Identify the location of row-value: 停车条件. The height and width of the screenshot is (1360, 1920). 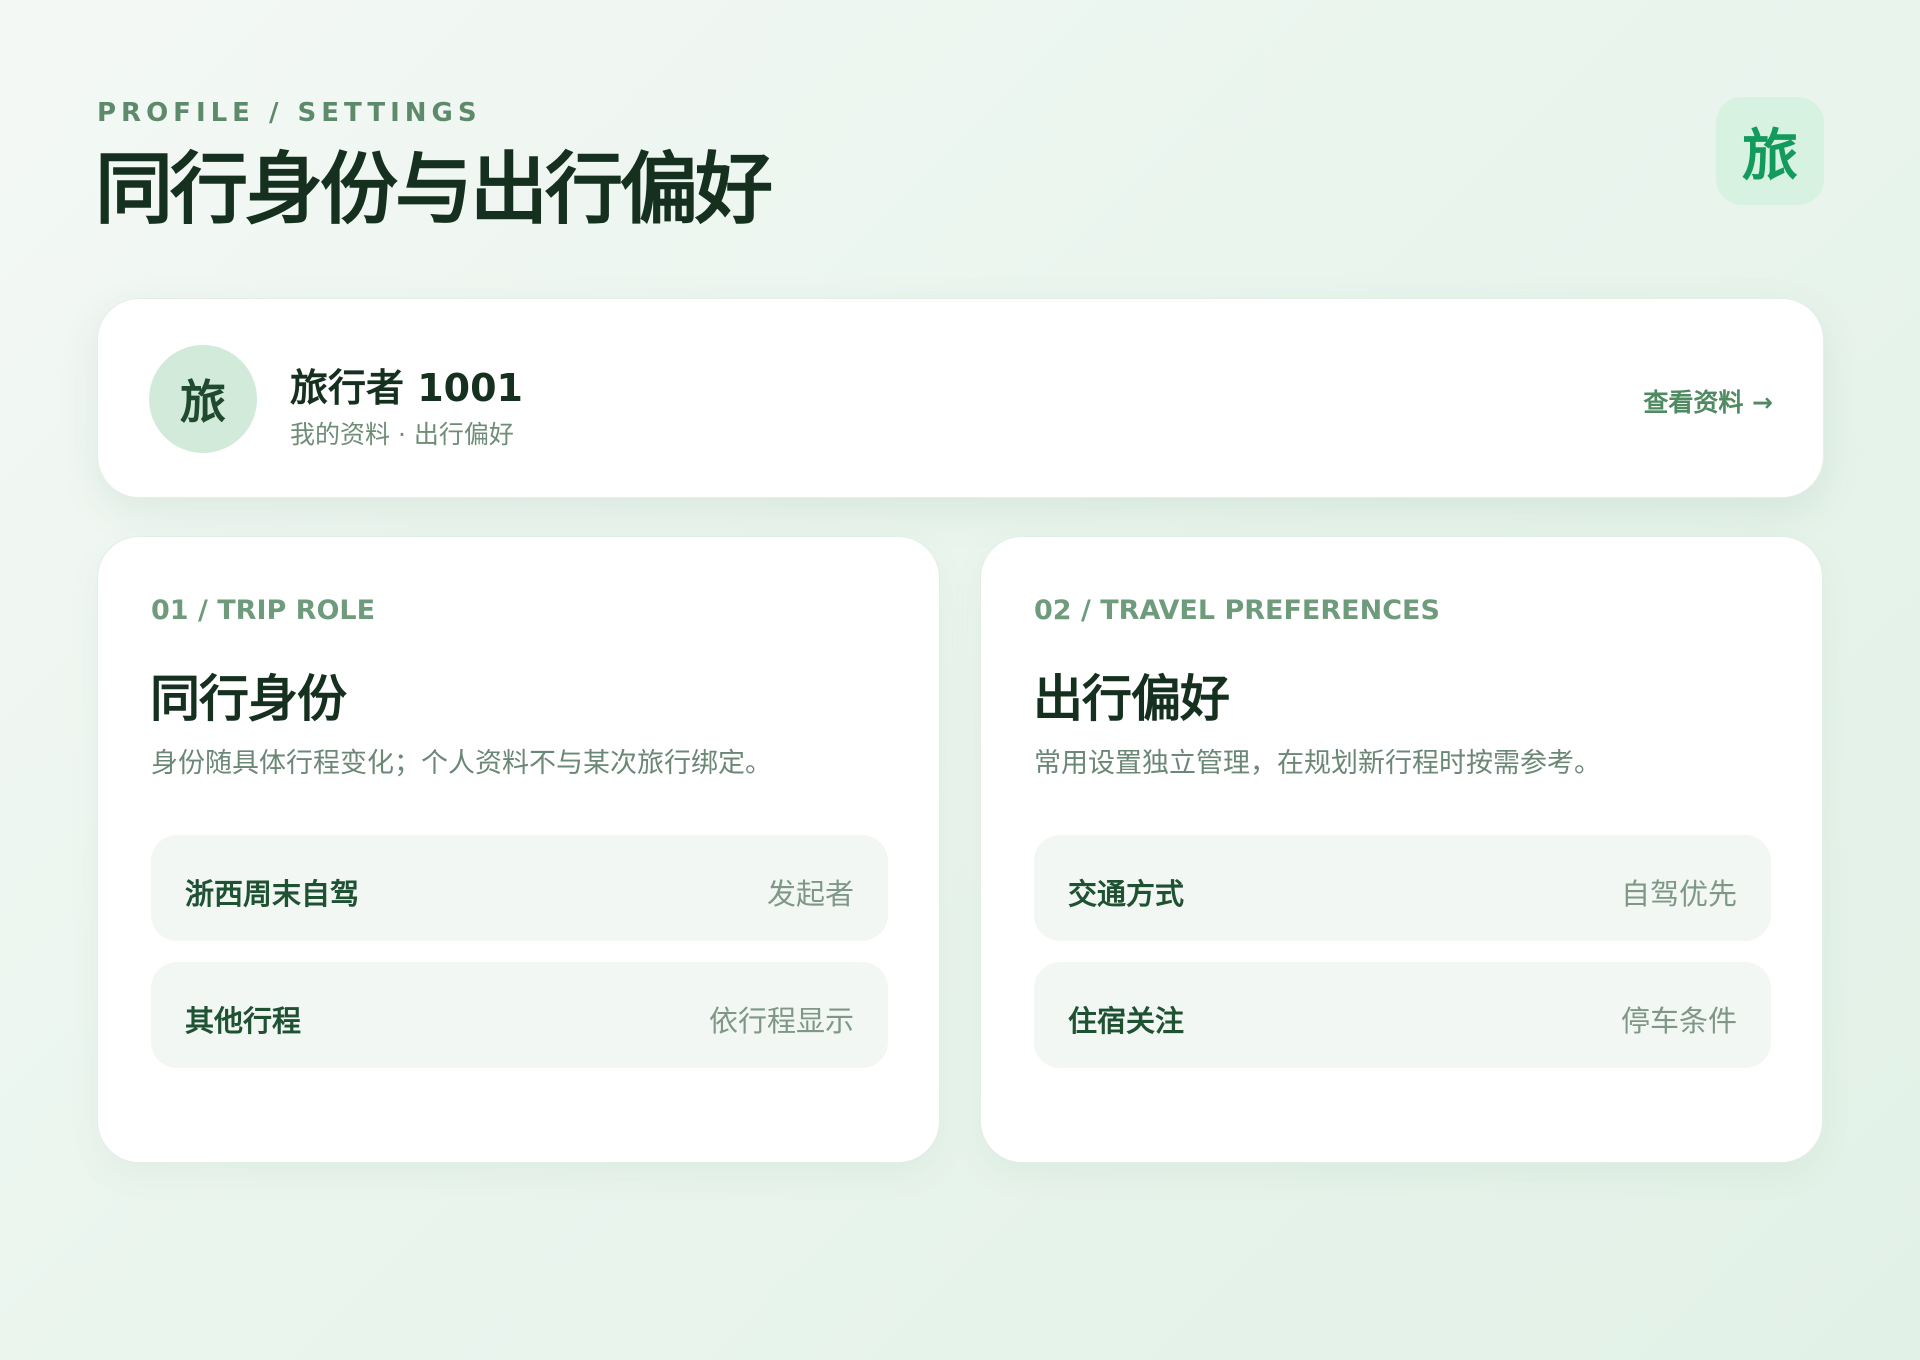
(1678, 1021).